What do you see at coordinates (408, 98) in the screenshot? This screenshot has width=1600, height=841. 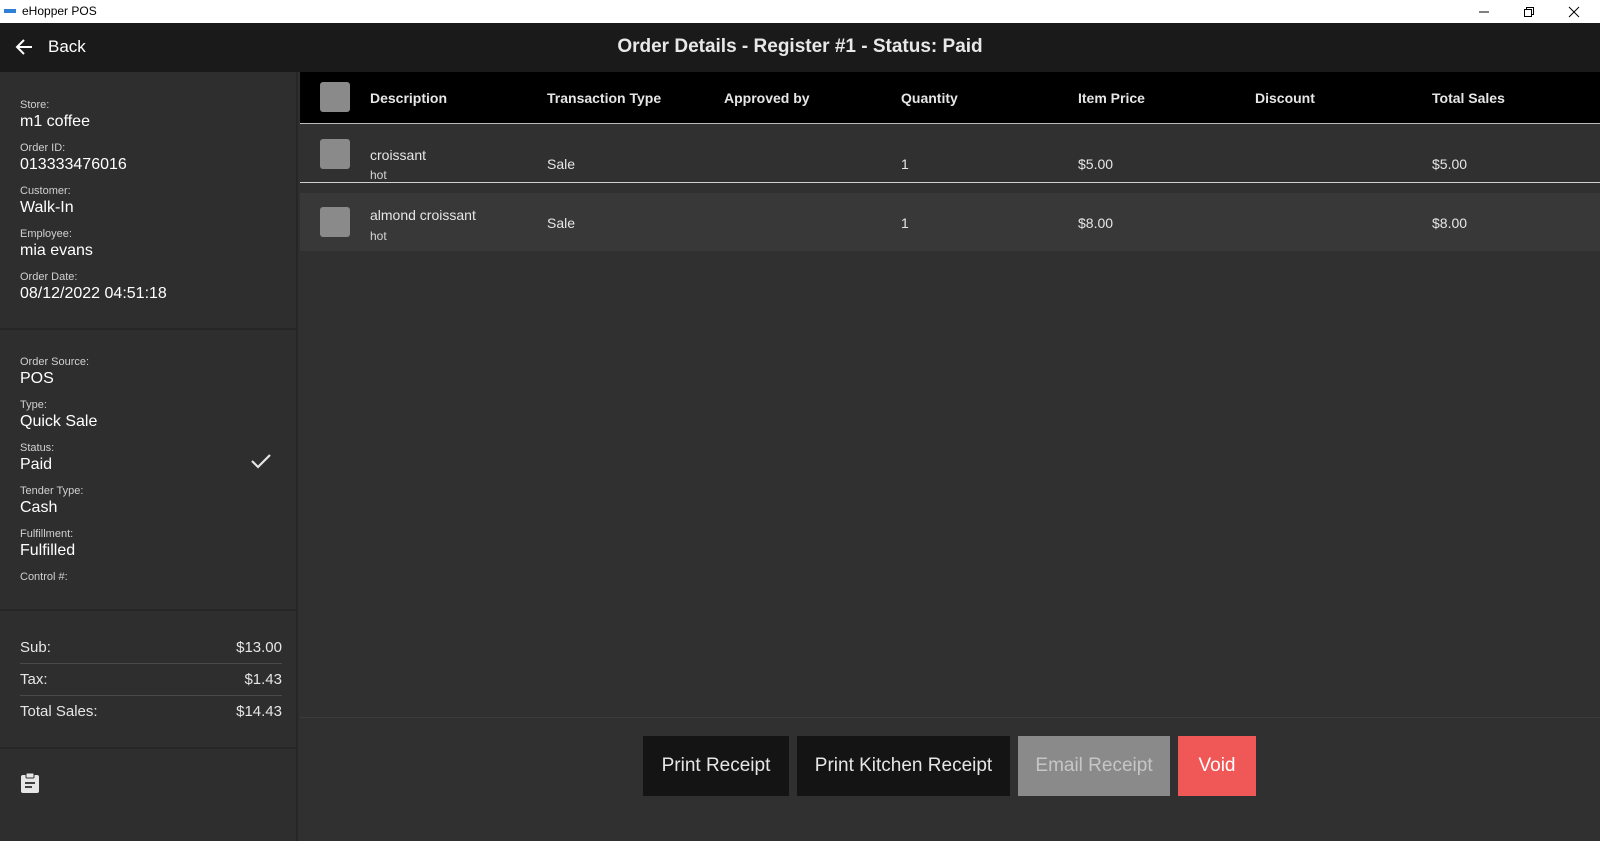 I see `column-description: Description` at bounding box center [408, 98].